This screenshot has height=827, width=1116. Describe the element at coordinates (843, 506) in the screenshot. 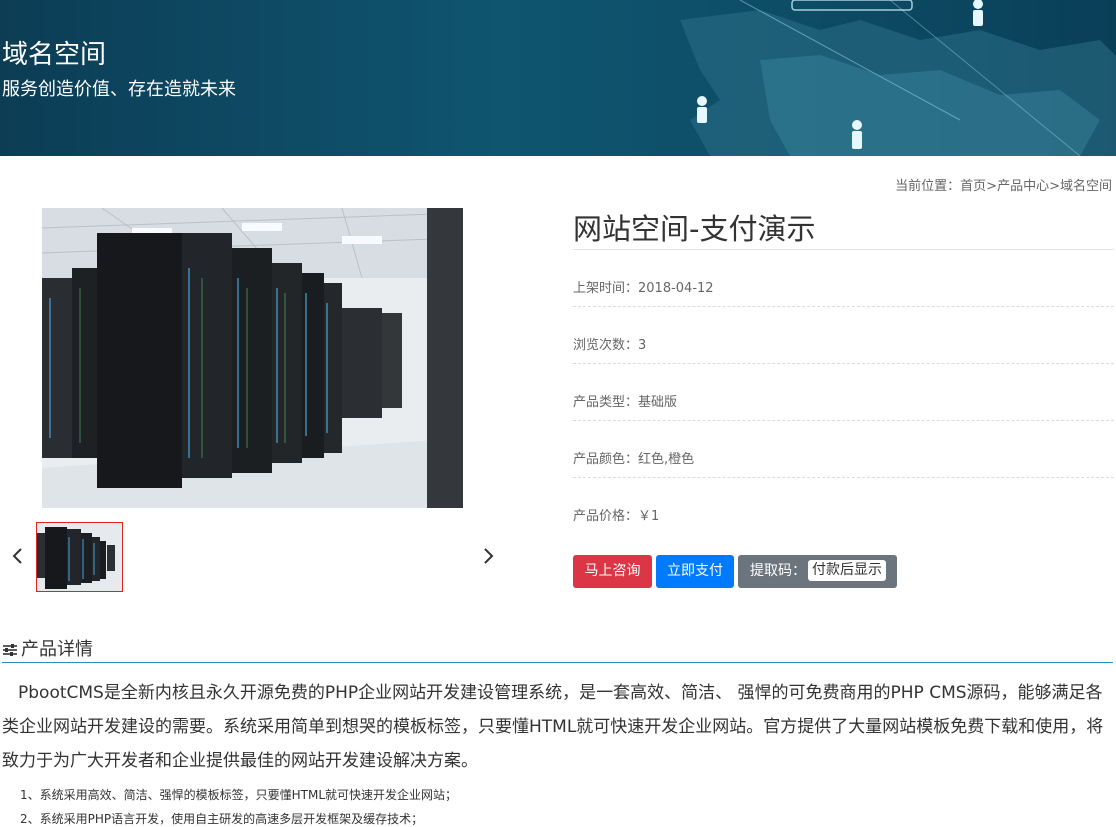

I see `info-row-price: 产品价格：￥1` at that location.